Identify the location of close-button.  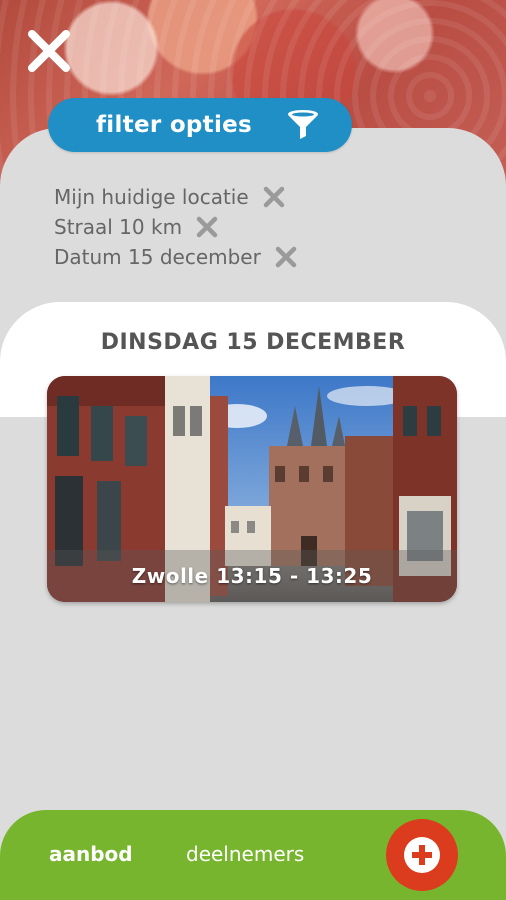
(49, 51).